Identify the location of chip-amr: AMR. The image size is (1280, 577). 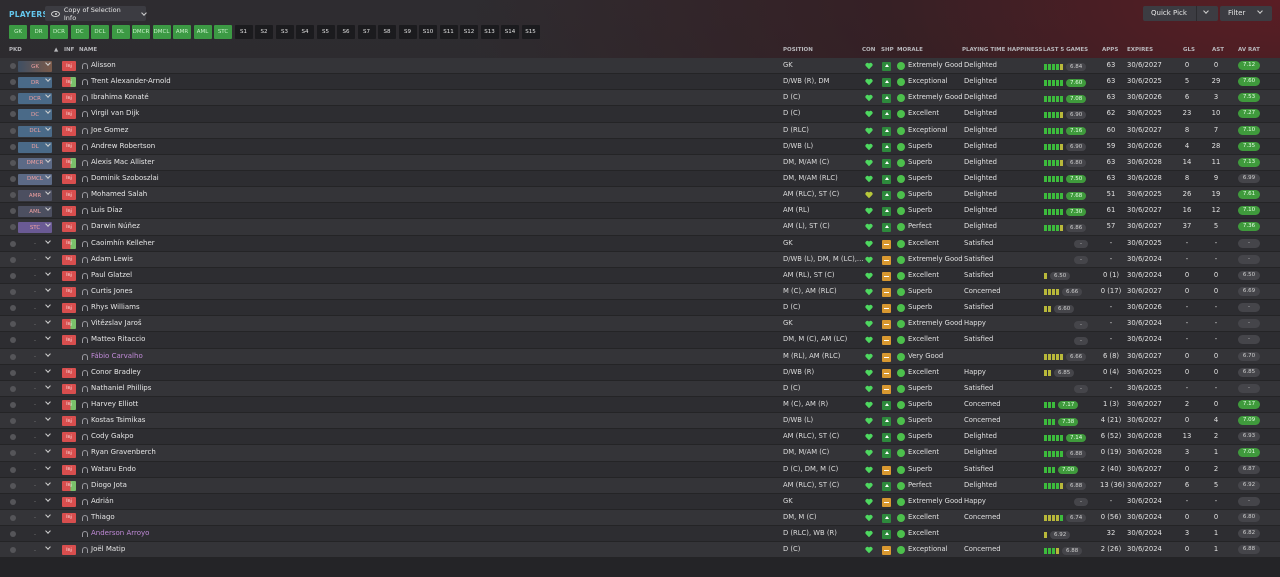
(182, 32).